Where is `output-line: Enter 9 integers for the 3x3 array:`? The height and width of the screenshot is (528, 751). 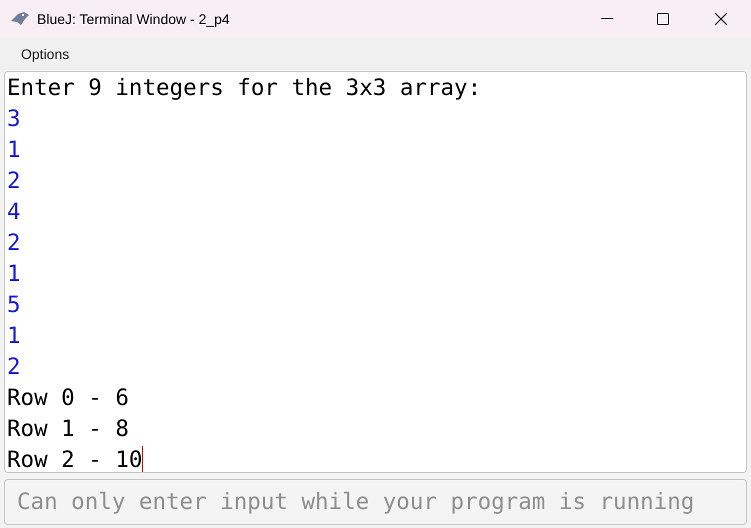
output-line: Enter 9 integers for the 3x3 array: is located at coordinates (244, 88).